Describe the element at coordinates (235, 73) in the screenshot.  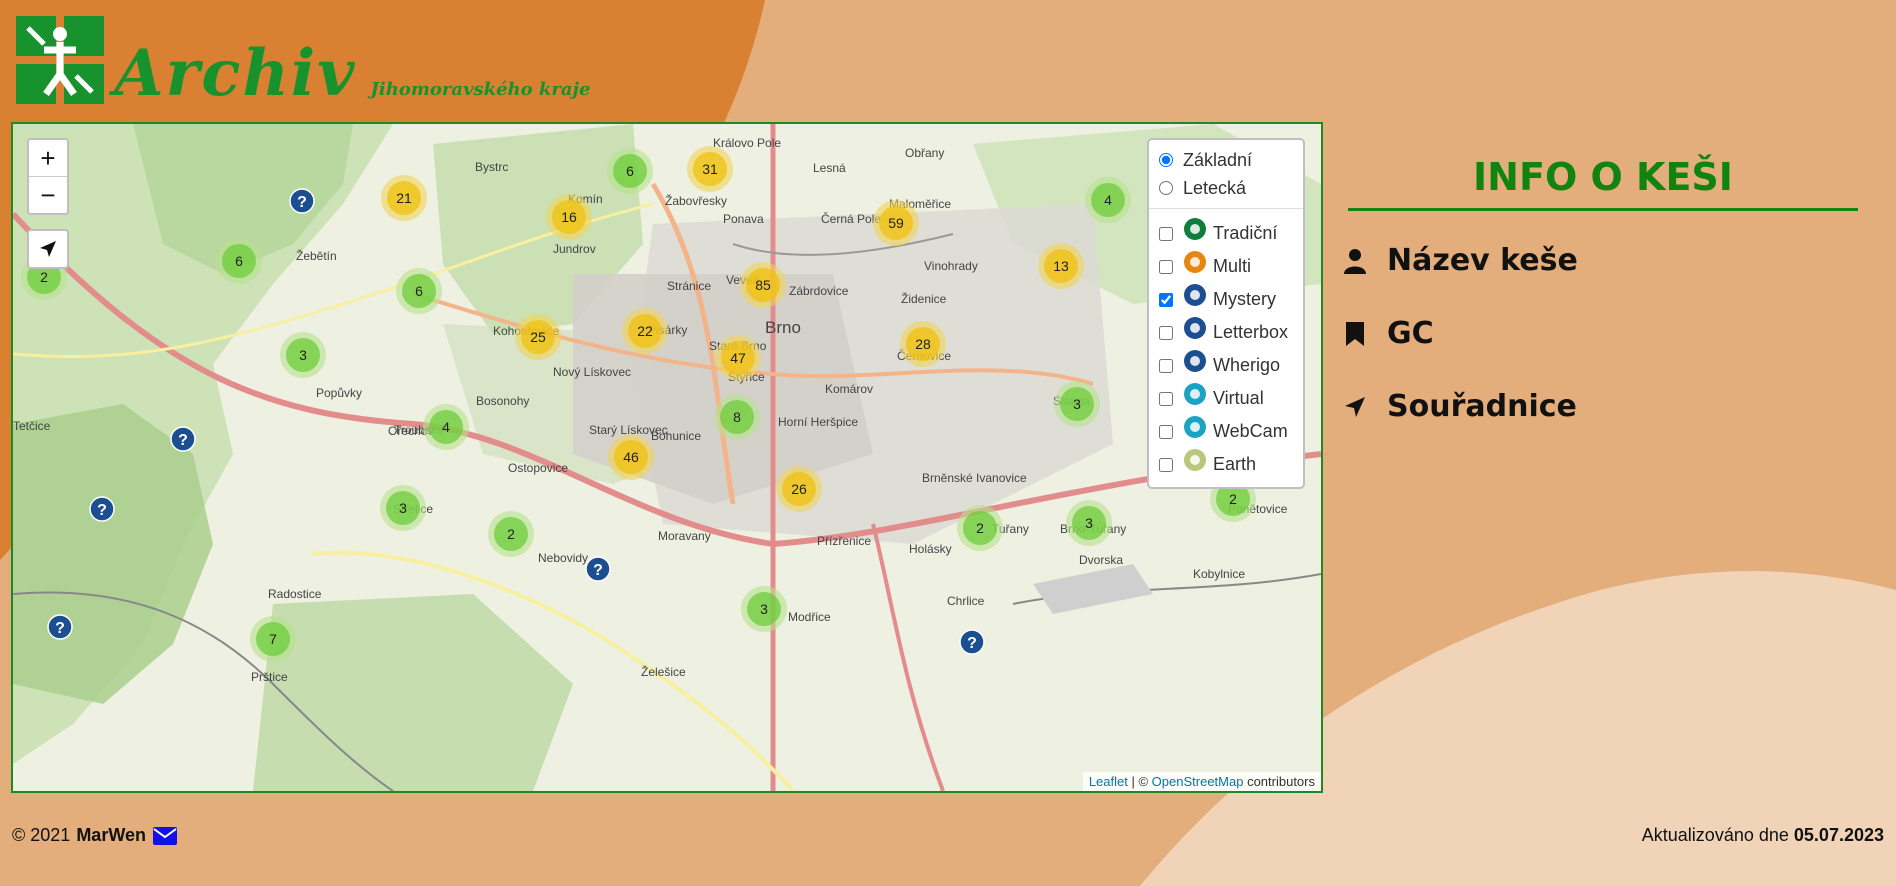
I see `logo-title: Archiv` at that location.